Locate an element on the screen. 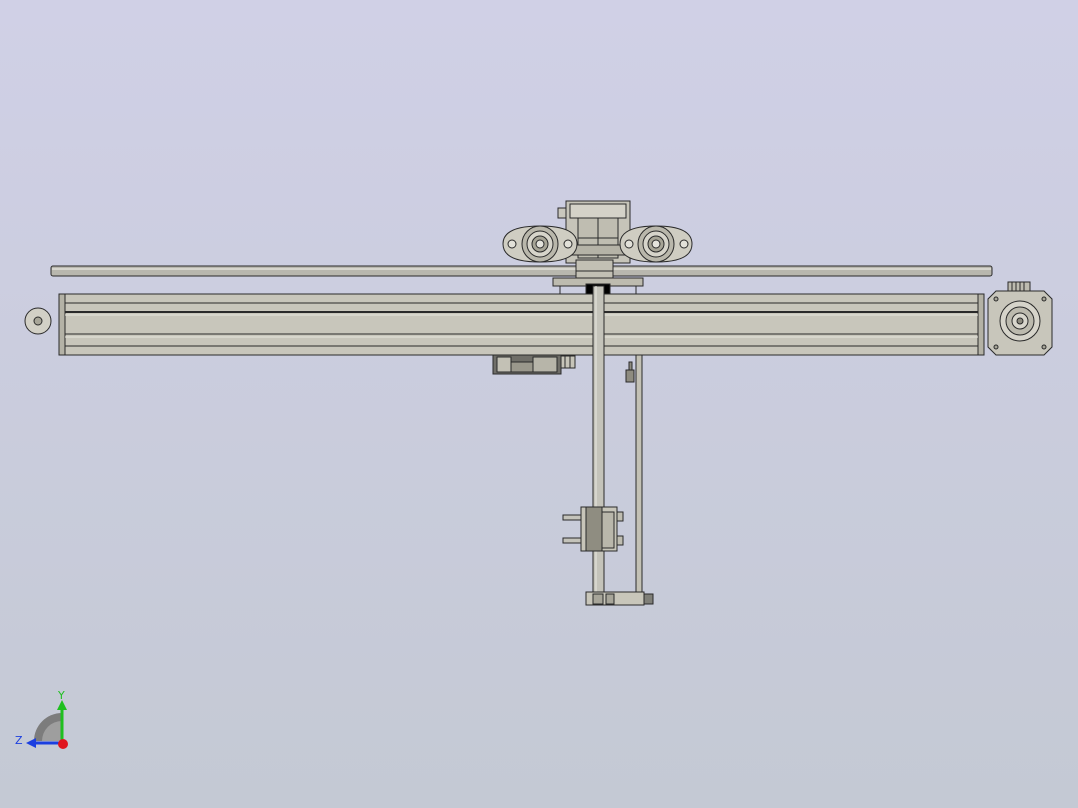 The height and width of the screenshot is (808, 1078). right-flange-bearing is located at coordinates (656, 244).